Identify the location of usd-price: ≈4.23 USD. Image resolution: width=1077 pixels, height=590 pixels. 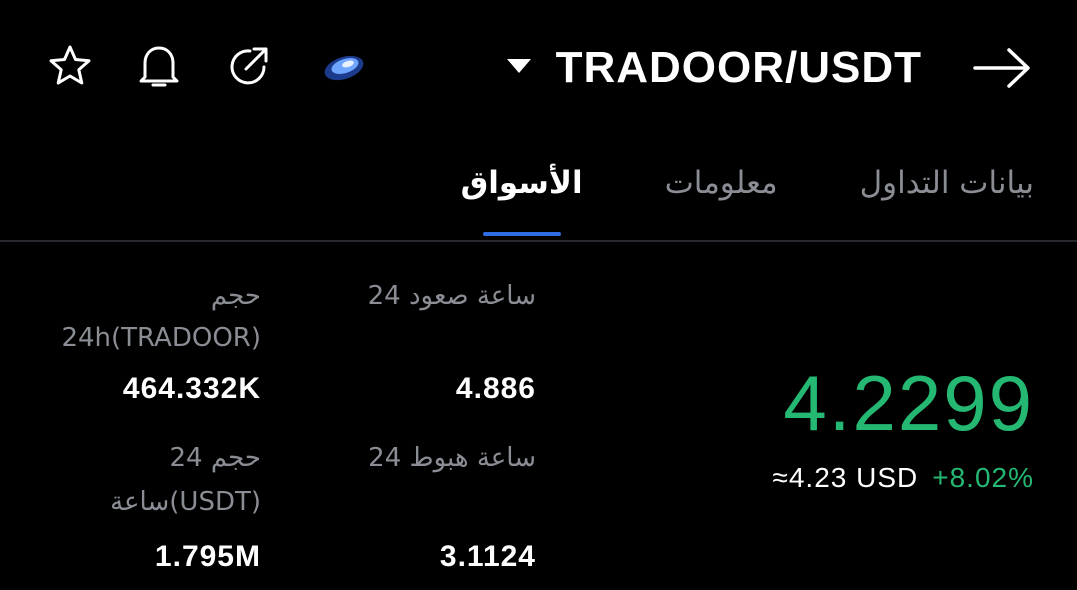
(845, 477).